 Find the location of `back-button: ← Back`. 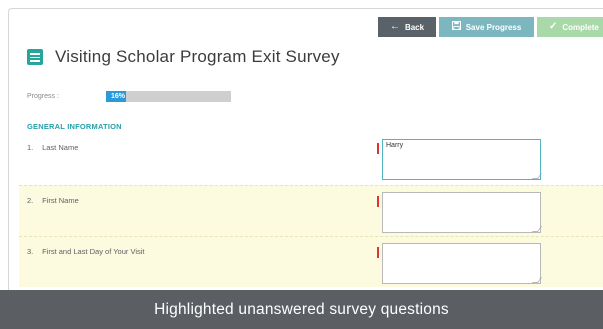

back-button: ← Back is located at coordinates (407, 27).